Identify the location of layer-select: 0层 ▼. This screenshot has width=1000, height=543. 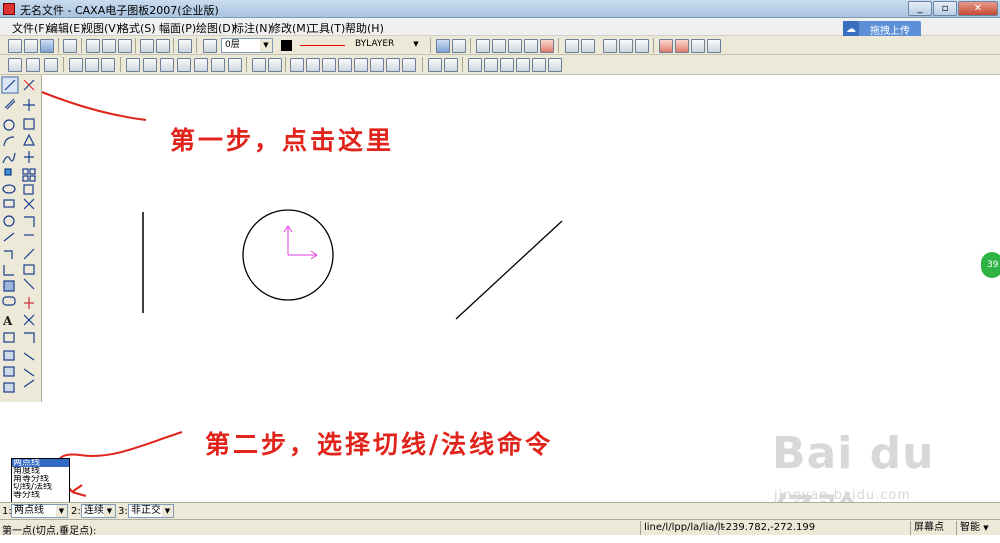
(247, 45).